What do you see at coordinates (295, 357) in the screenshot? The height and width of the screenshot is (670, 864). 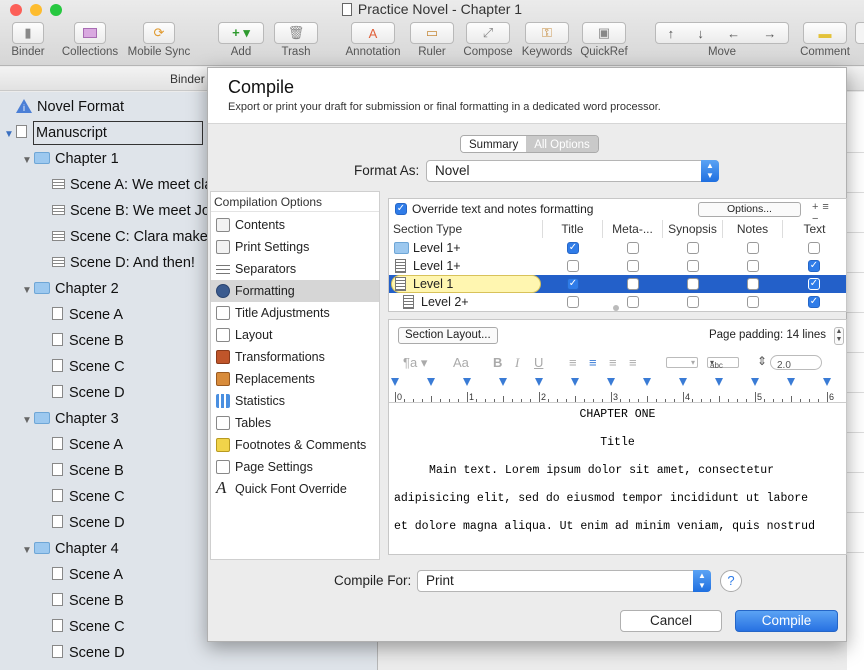 I see `option-transformations: Transformations` at bounding box center [295, 357].